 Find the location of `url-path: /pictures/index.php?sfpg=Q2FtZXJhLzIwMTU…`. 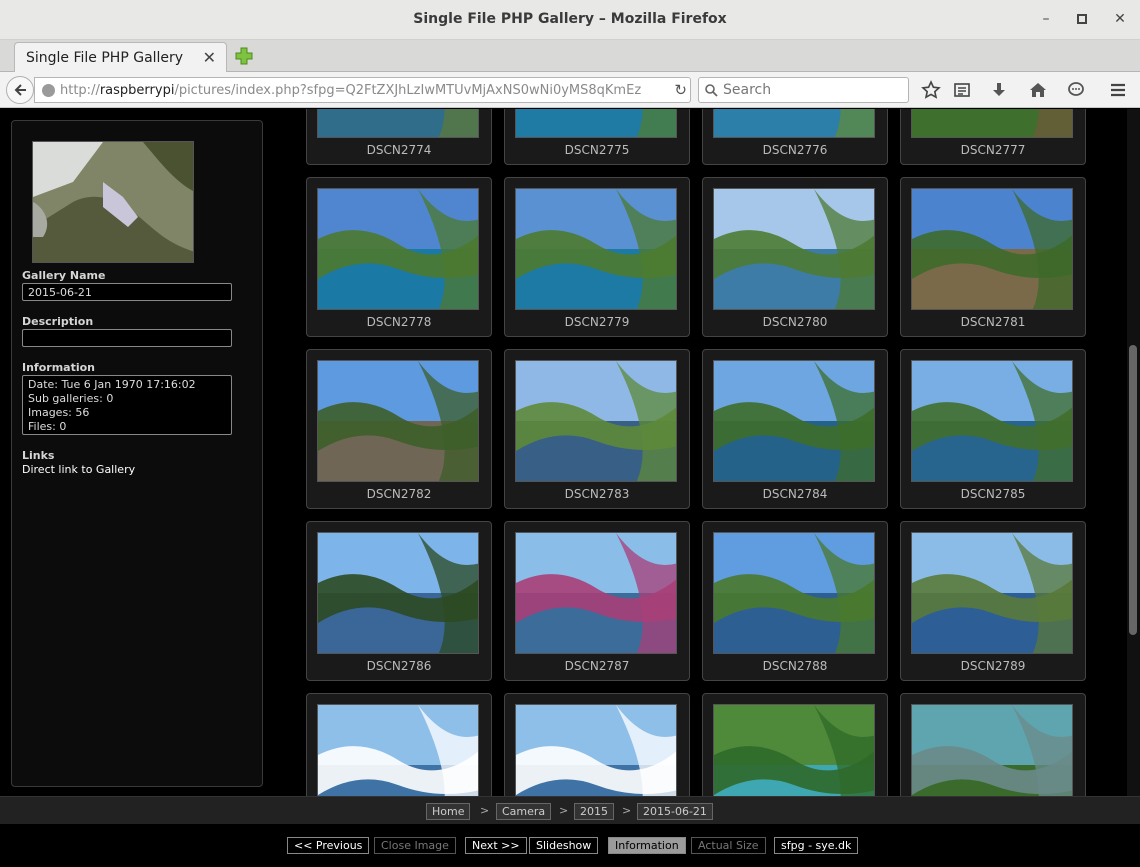

url-path: /pictures/index.php?sfpg=Q2FtZXJhLzIwMTU… is located at coordinates (408, 90).